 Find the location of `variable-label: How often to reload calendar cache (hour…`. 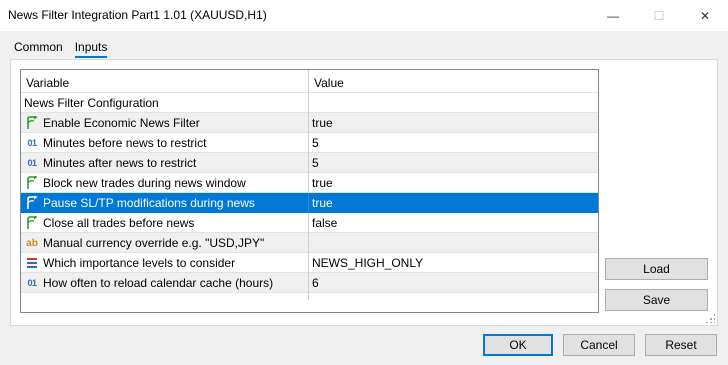

variable-label: How often to reload calendar cache (hour… is located at coordinates (158, 283).